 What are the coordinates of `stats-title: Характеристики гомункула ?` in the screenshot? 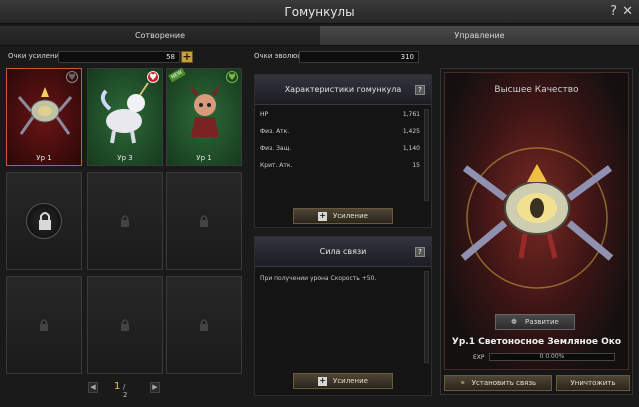 It's located at (343, 90).